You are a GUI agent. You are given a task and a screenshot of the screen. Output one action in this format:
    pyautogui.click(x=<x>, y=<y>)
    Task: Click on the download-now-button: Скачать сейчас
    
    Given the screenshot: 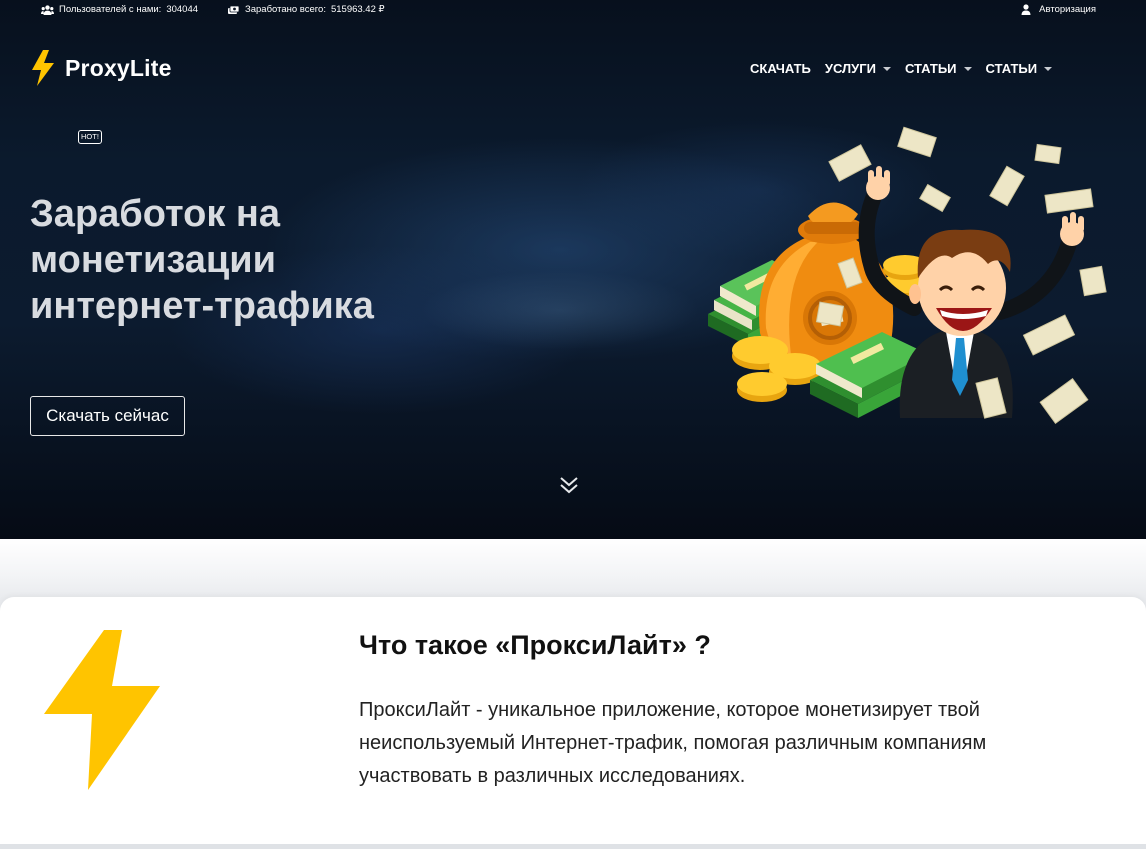 What is the action you would take?
    pyautogui.click(x=107, y=416)
    